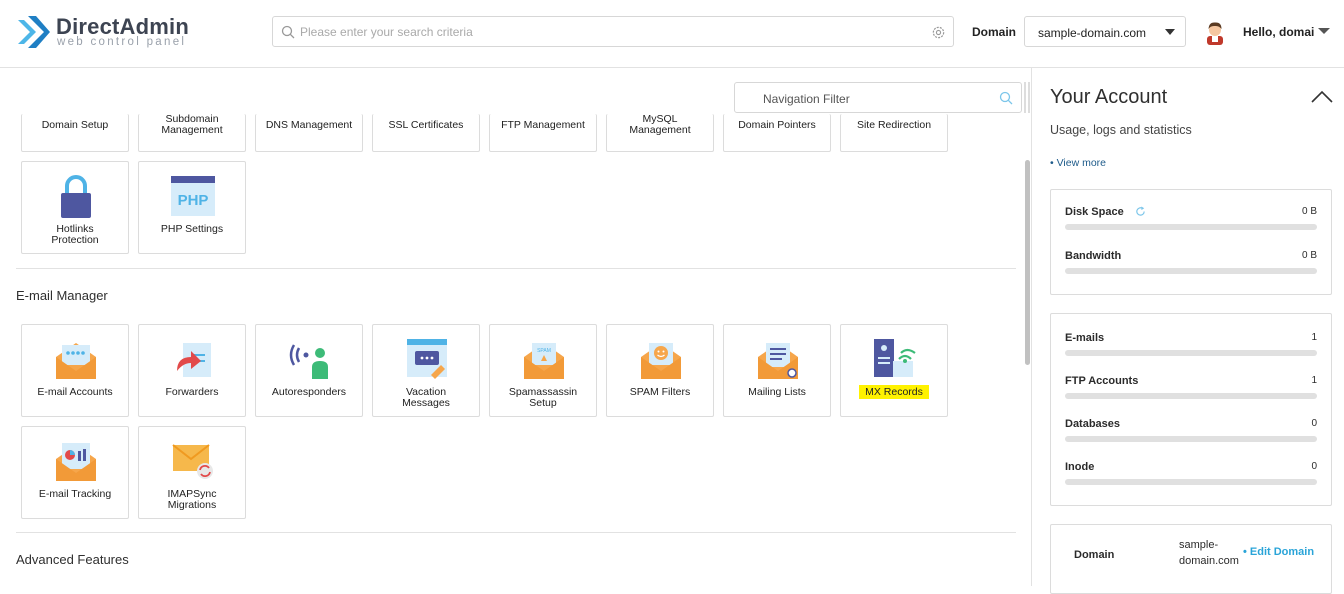  I want to click on tile-label: FTP Management, so click(543, 125).